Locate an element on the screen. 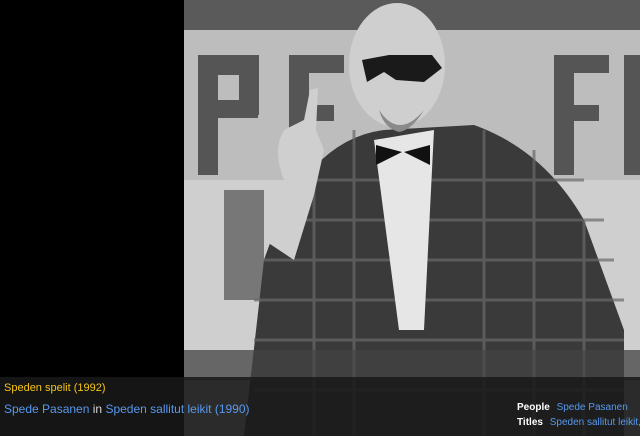 This screenshot has width=640, height=436. titles-label: Titles is located at coordinates (530, 422).